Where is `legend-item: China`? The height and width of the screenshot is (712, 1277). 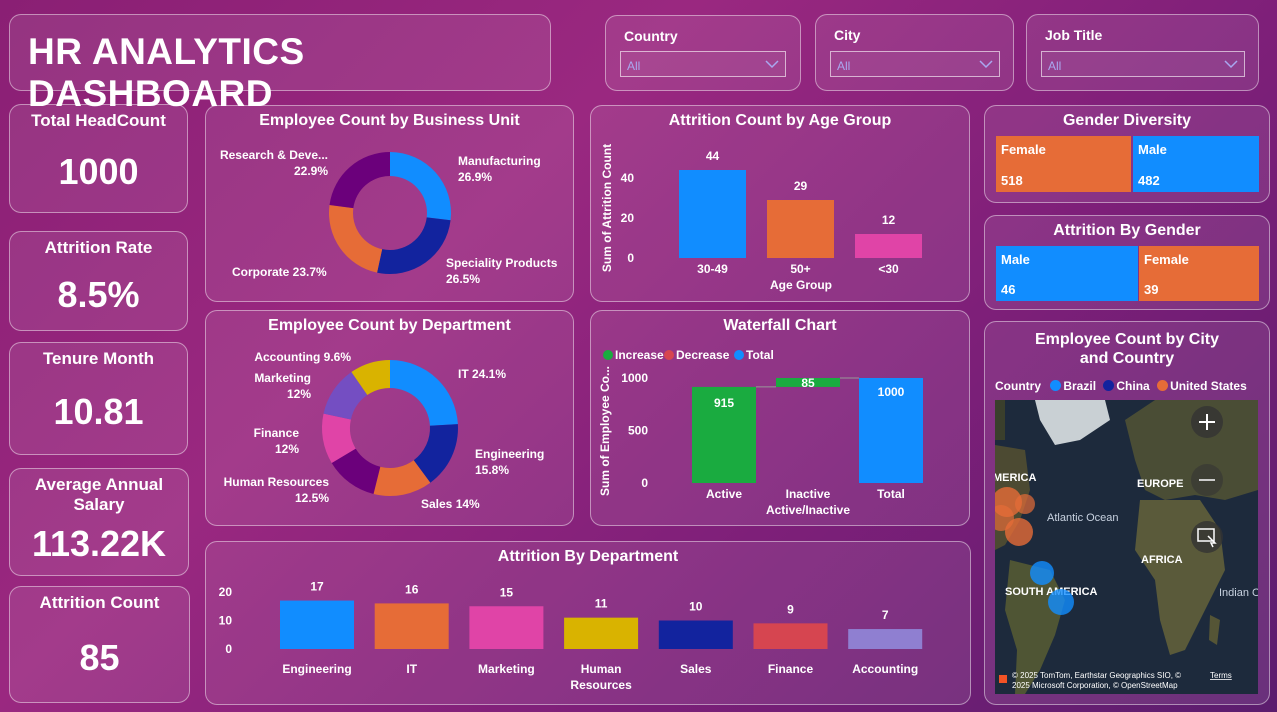 legend-item: China is located at coordinates (1133, 386).